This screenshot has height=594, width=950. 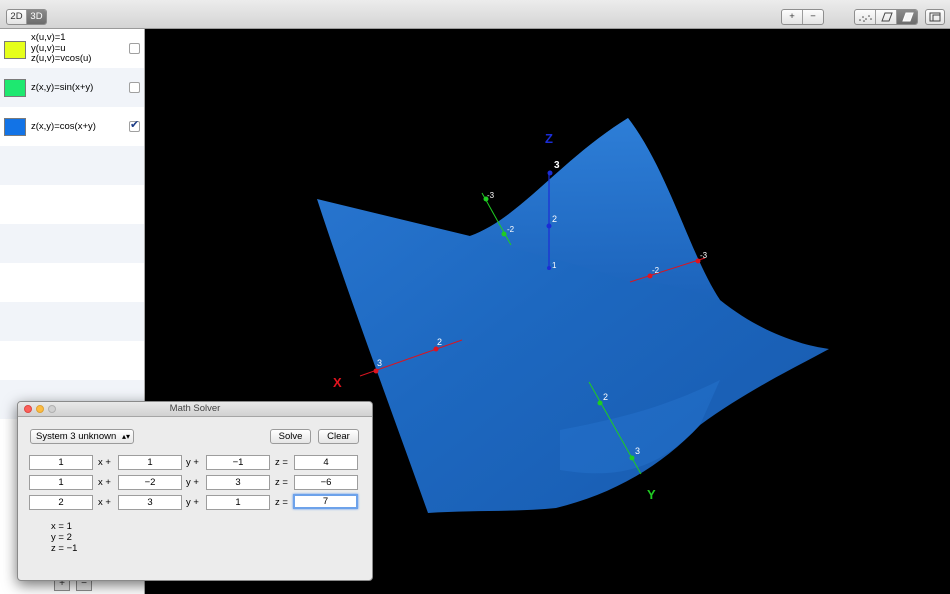 I want to click on system-type-select: System 3 unknown ▴▾, so click(x=82, y=436).